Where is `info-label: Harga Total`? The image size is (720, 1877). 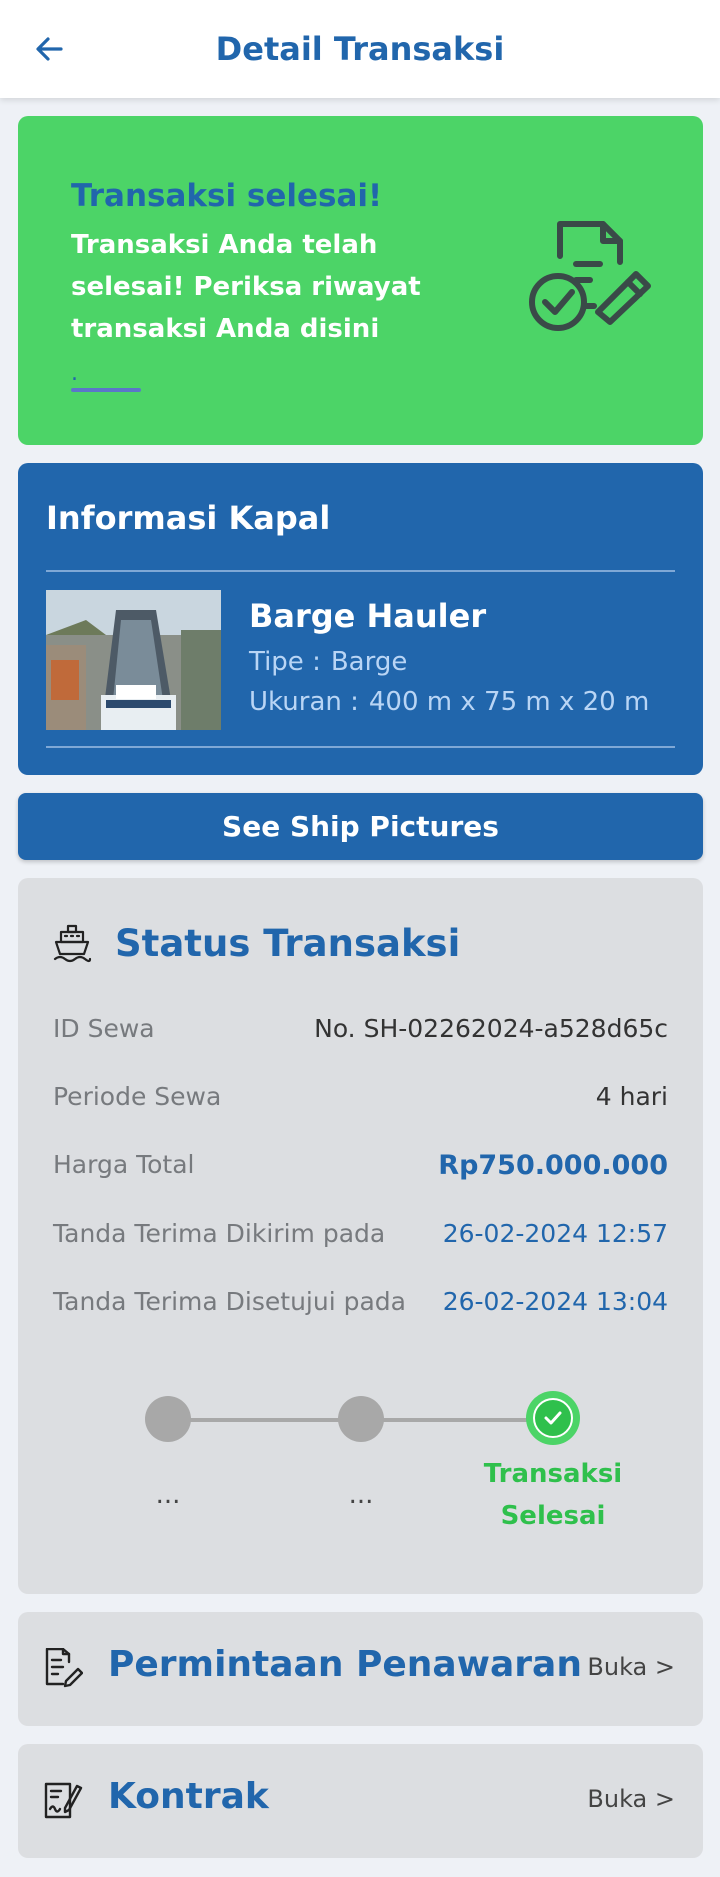 info-label: Harga Total is located at coordinates (124, 1164).